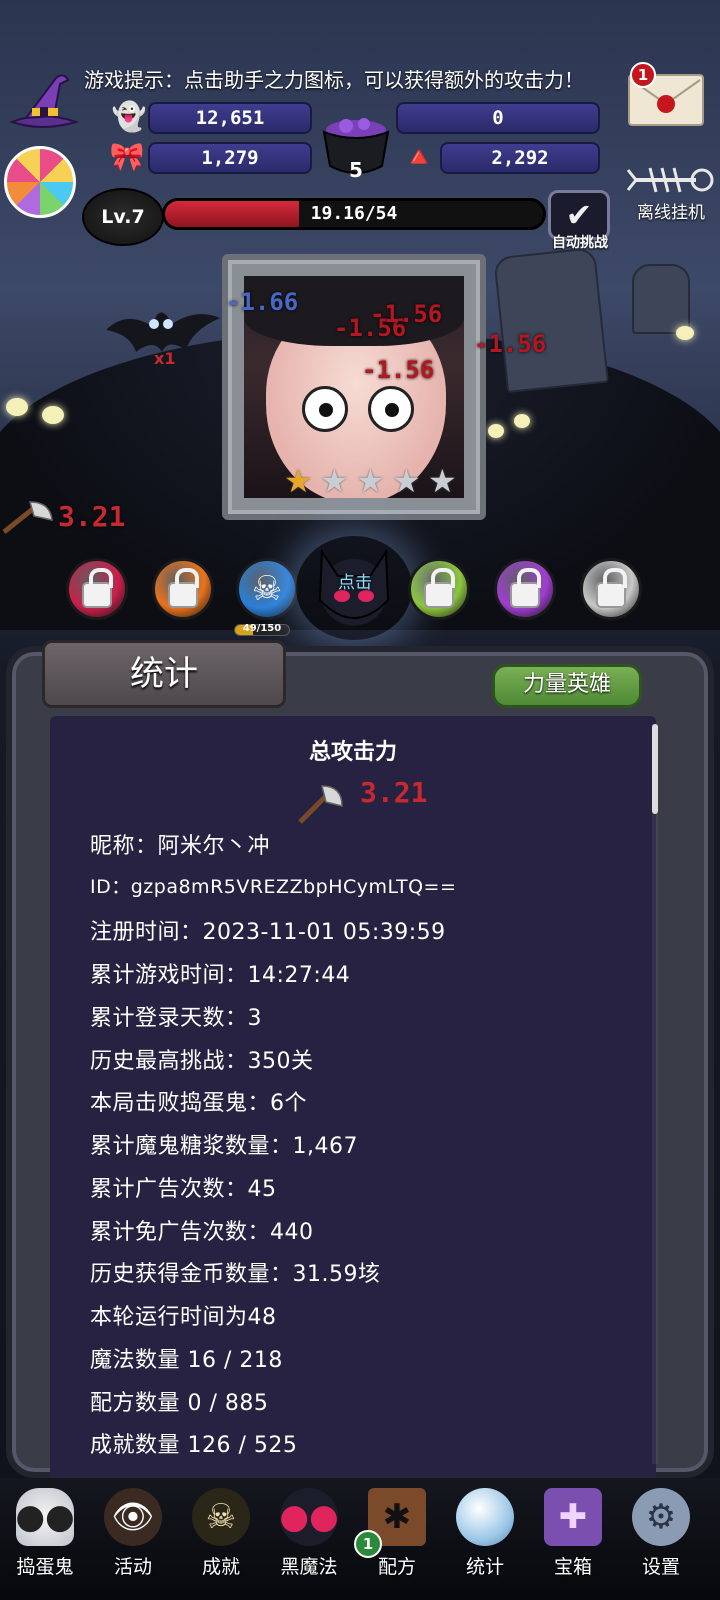  Describe the element at coordinates (268, 932) in the screenshot. I see `stat-register-time: 注册时间：2023-11-01 05:39:59` at that location.